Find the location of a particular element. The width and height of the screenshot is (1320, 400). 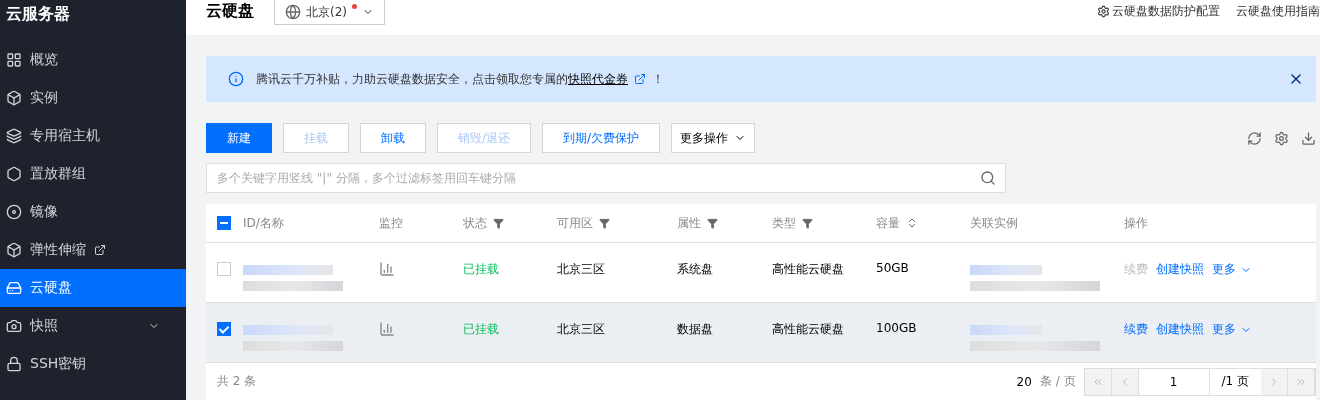

header-link: 云硬盘使用指南 is located at coordinates (1278, 11).